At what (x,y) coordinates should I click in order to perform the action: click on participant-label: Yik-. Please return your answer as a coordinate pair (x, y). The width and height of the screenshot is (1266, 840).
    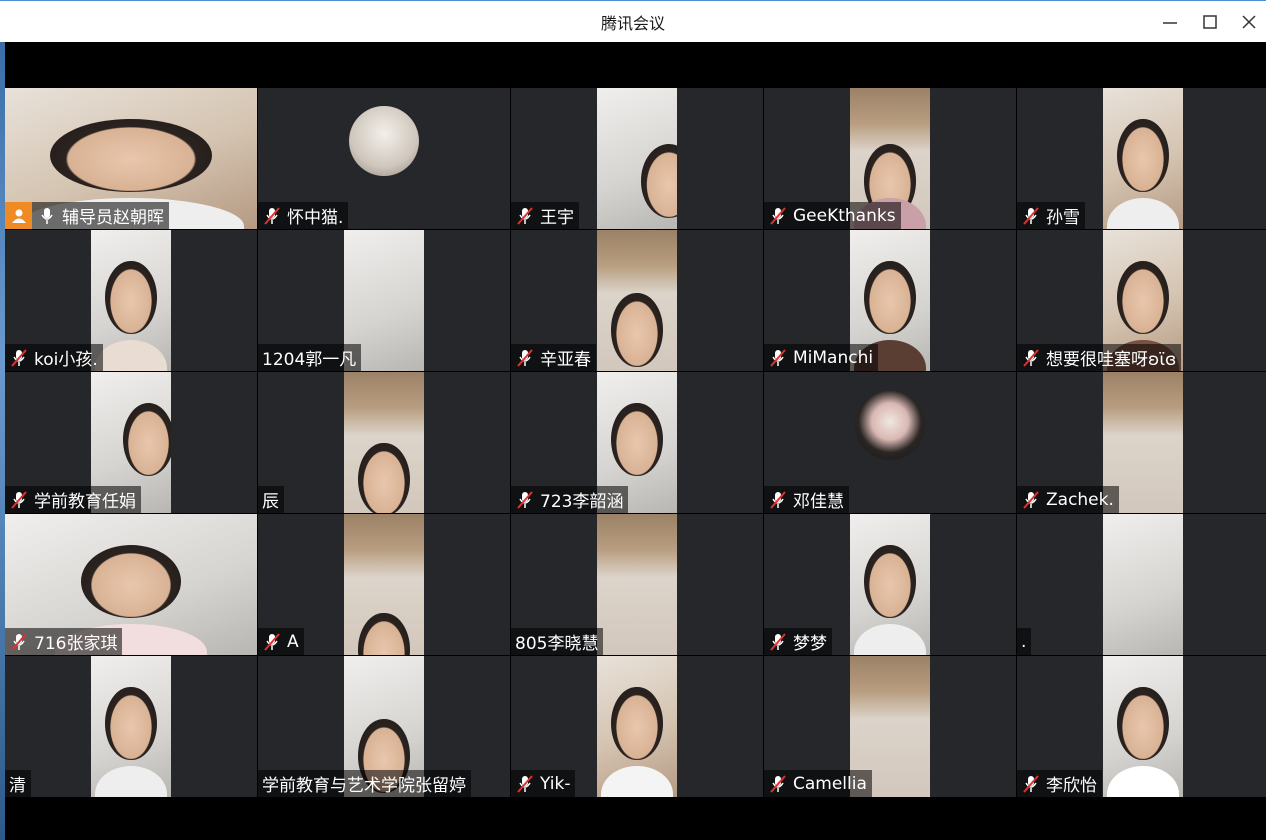
    Looking at the image, I should click on (543, 783).